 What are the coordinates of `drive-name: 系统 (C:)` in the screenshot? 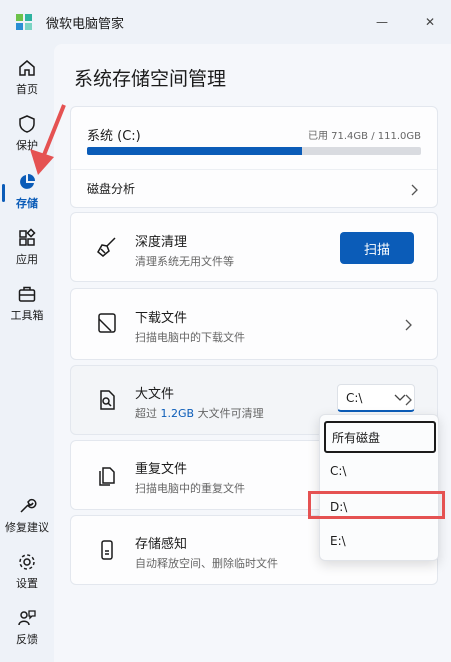 It's located at (114, 136).